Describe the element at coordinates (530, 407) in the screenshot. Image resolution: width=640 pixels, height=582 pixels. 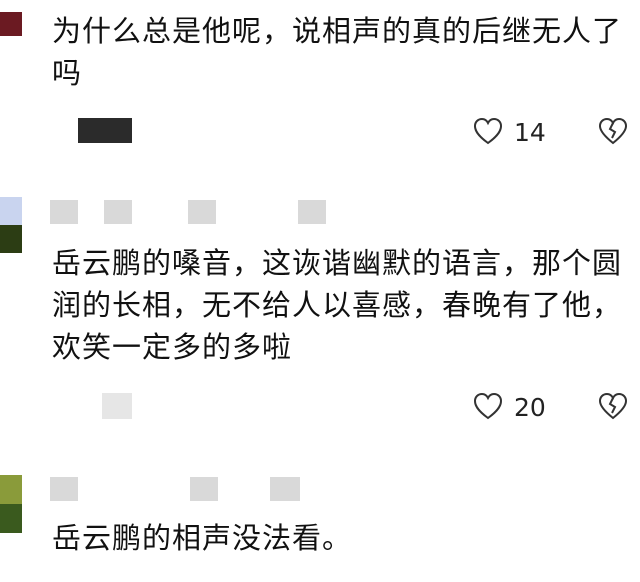
I see `like-count: 20` at that location.